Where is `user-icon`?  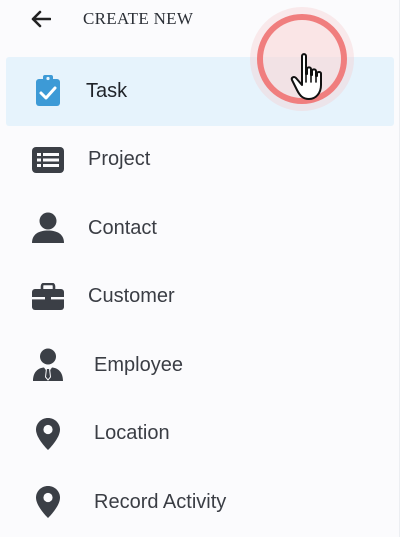 user-icon is located at coordinates (48, 228).